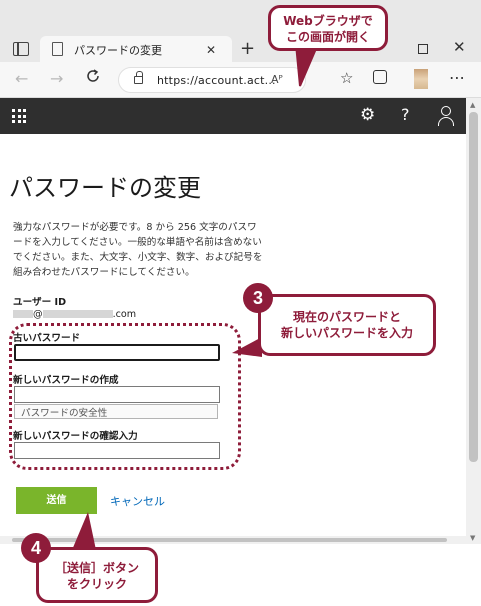 The width and height of the screenshot is (481, 606). I want to click on user-id-domain: .com, so click(124, 314).